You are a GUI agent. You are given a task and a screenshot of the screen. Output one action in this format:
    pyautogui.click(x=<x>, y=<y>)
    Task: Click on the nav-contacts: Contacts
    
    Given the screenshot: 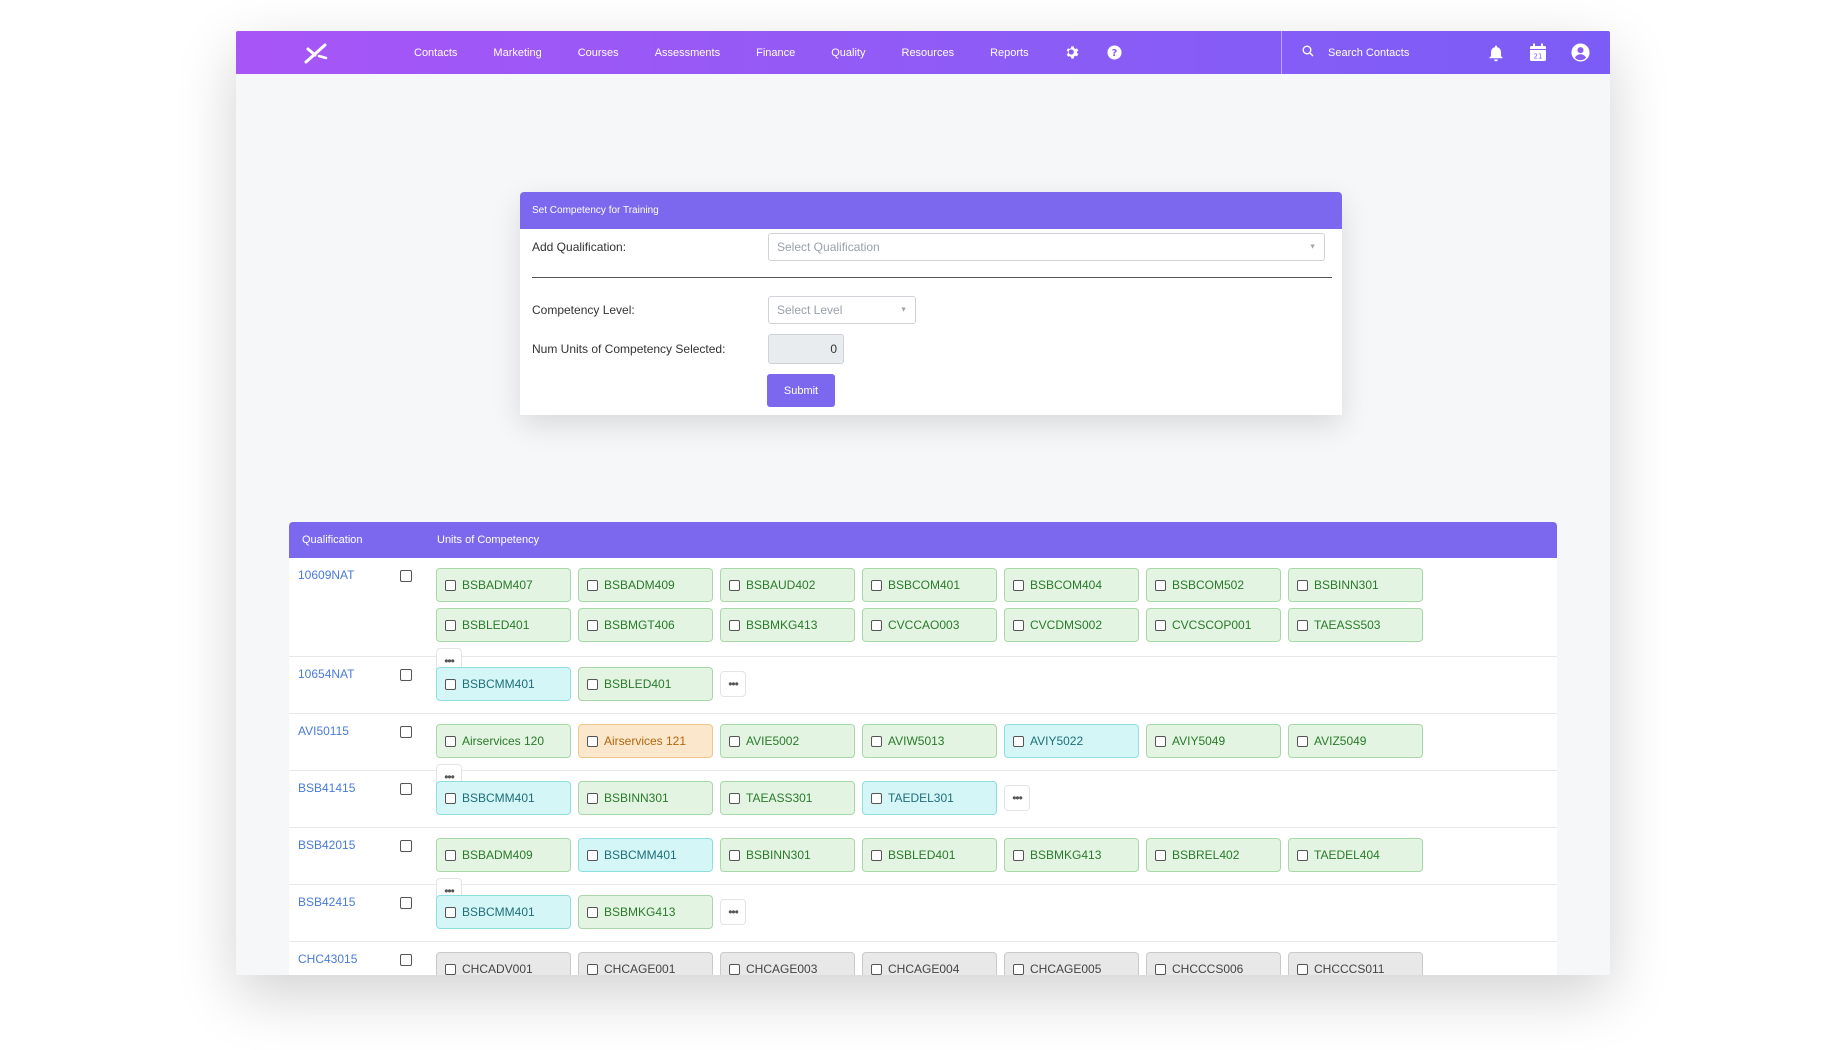 What is the action you would take?
    pyautogui.click(x=435, y=53)
    